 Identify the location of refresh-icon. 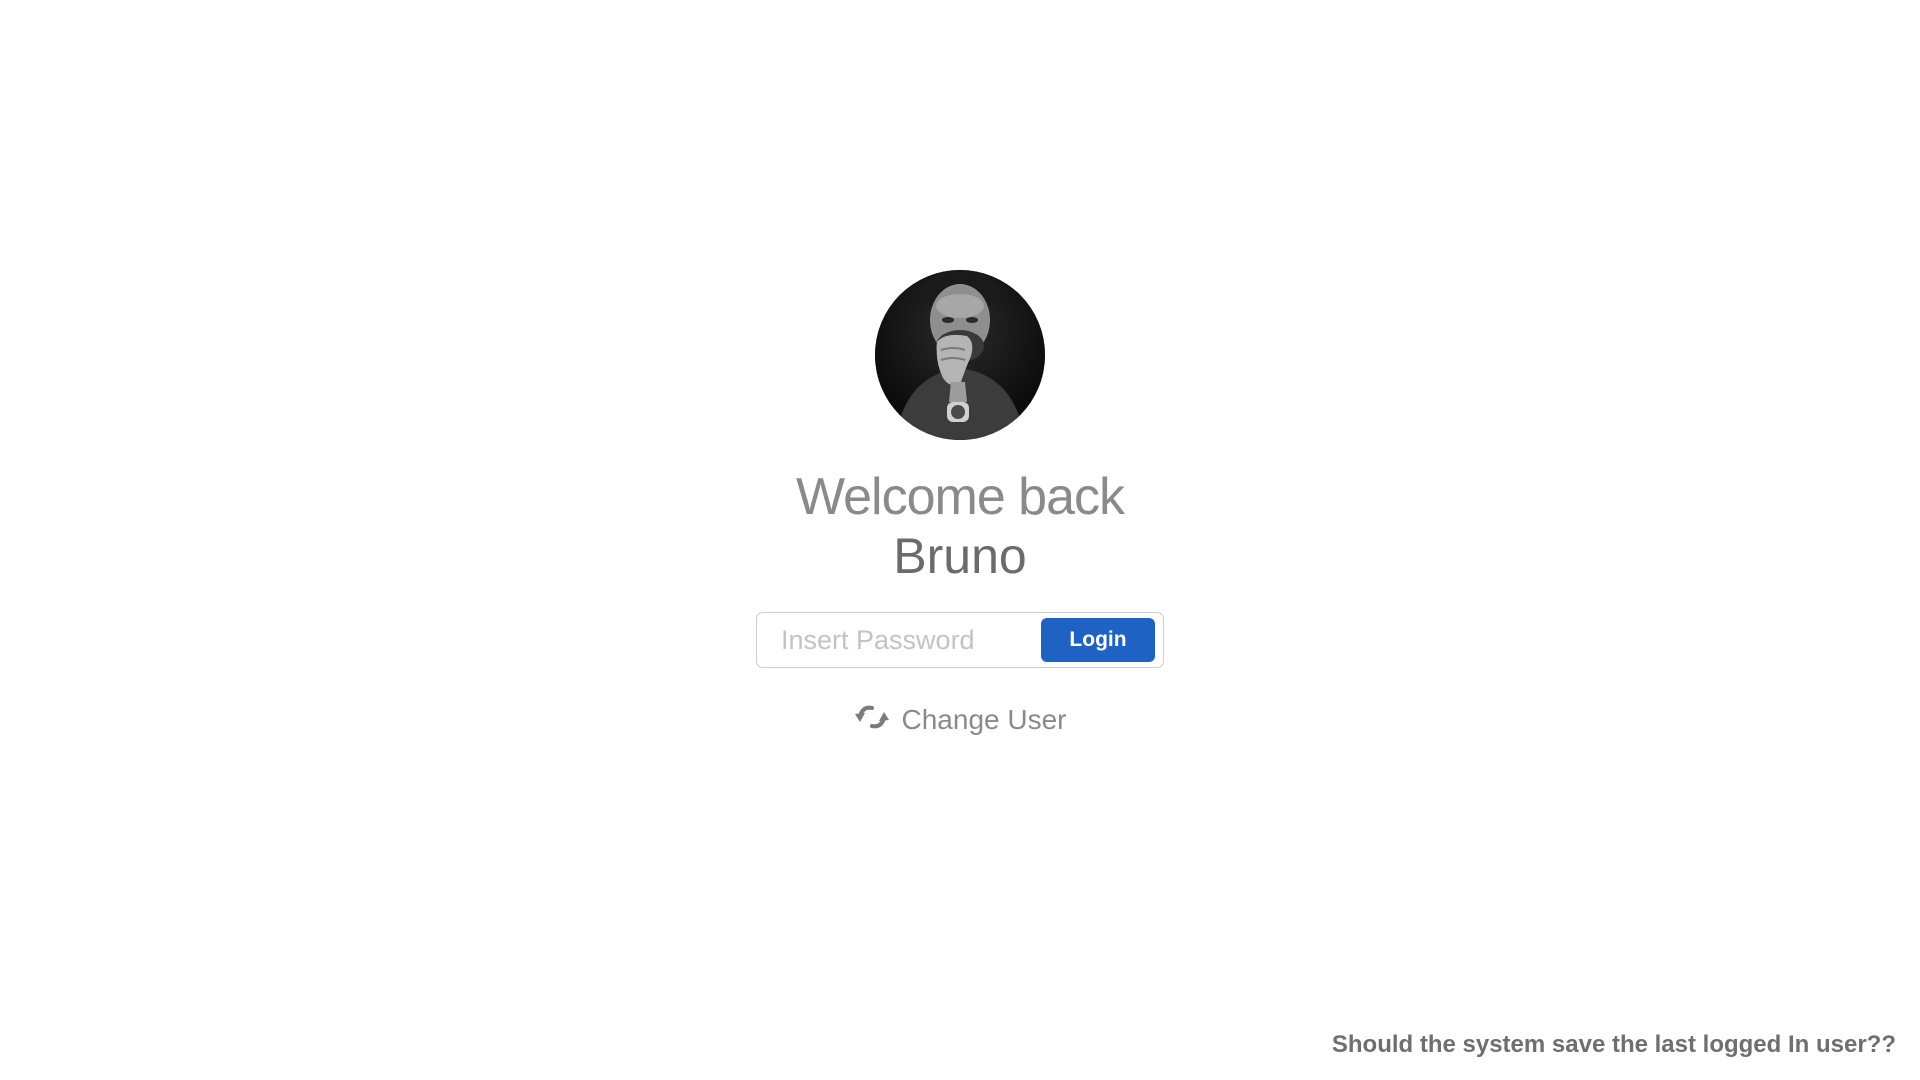
(872, 719).